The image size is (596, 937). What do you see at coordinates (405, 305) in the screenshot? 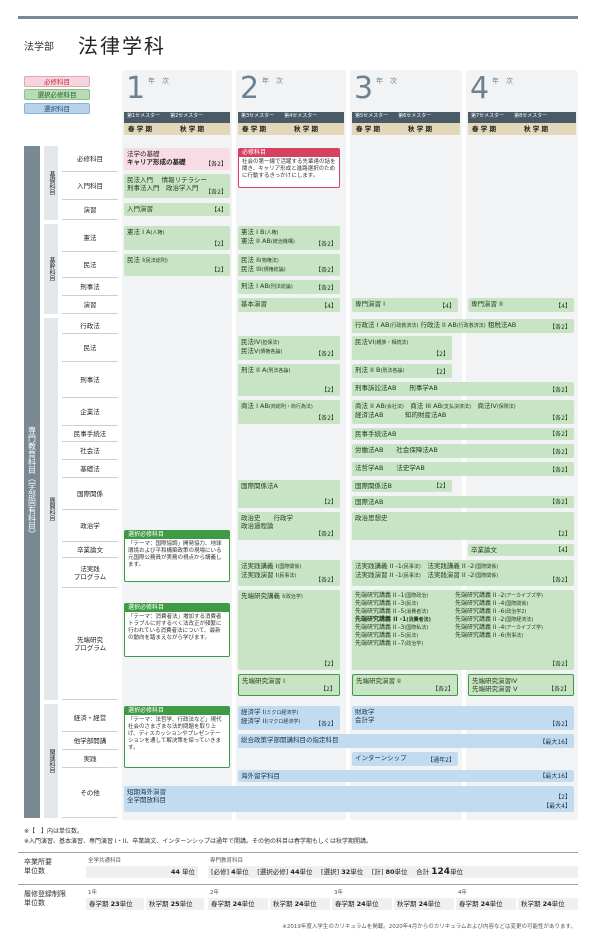
I see `course-seminar-1: 専門演習 I 【4】` at bounding box center [405, 305].